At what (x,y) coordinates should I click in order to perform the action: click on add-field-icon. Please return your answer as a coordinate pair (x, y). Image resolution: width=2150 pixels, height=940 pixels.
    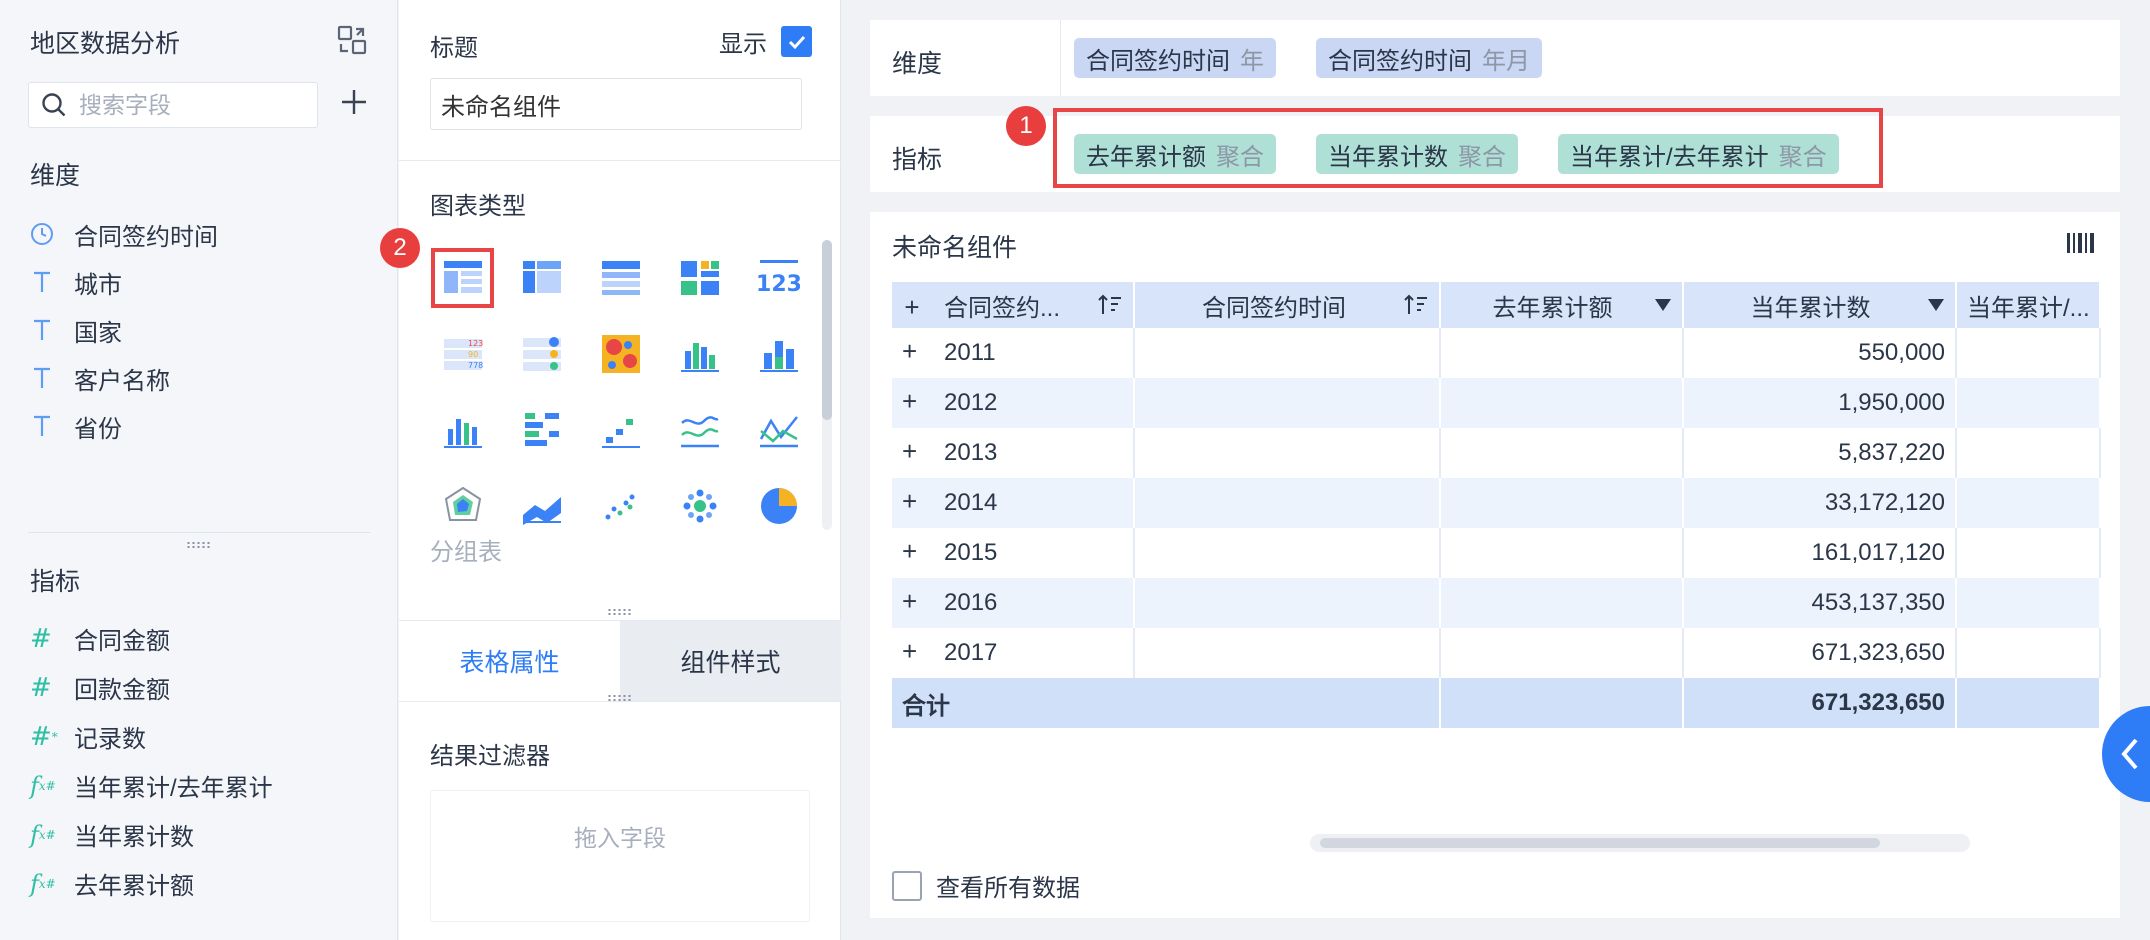
    Looking at the image, I should click on (354, 102).